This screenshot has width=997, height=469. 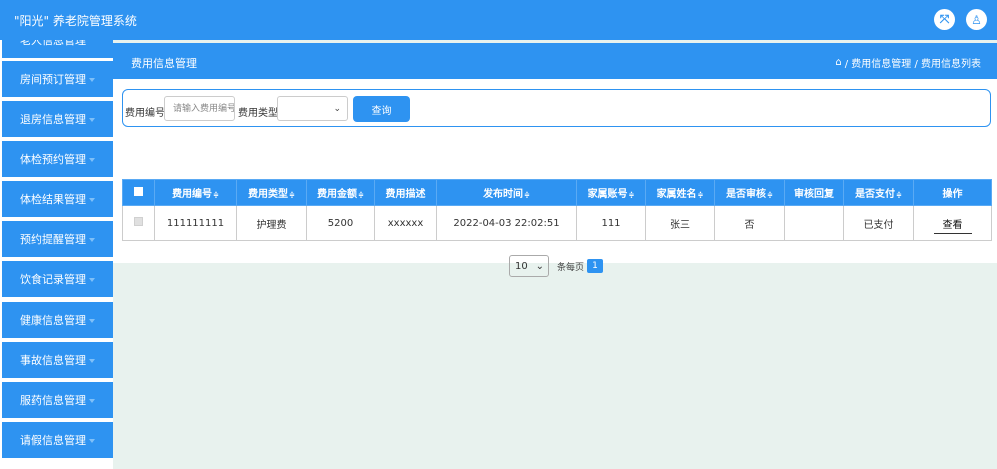 What do you see at coordinates (53, 400) in the screenshot?
I see `sidebar-item-label: 服药信息管理` at bounding box center [53, 400].